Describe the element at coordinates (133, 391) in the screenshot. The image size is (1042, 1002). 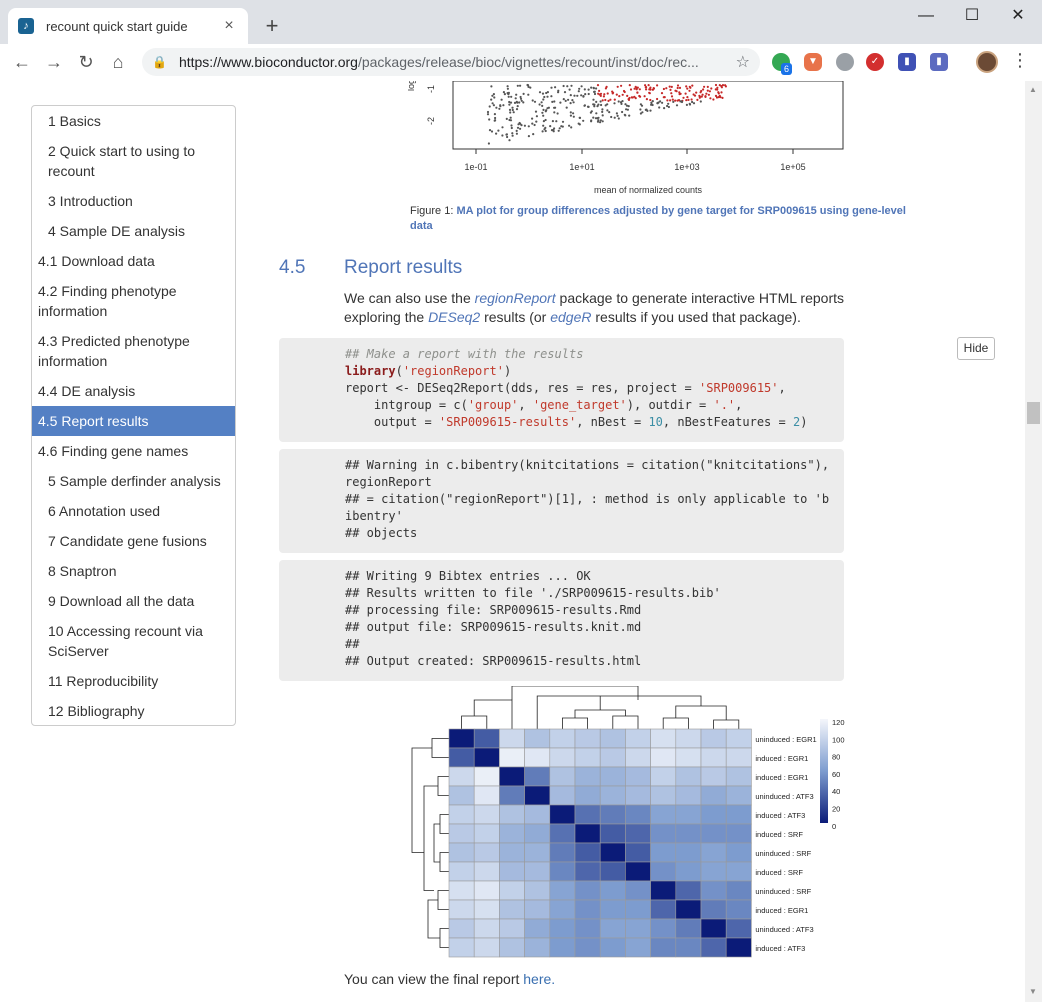
I see `toc-item: 4.4 DE analysis` at that location.